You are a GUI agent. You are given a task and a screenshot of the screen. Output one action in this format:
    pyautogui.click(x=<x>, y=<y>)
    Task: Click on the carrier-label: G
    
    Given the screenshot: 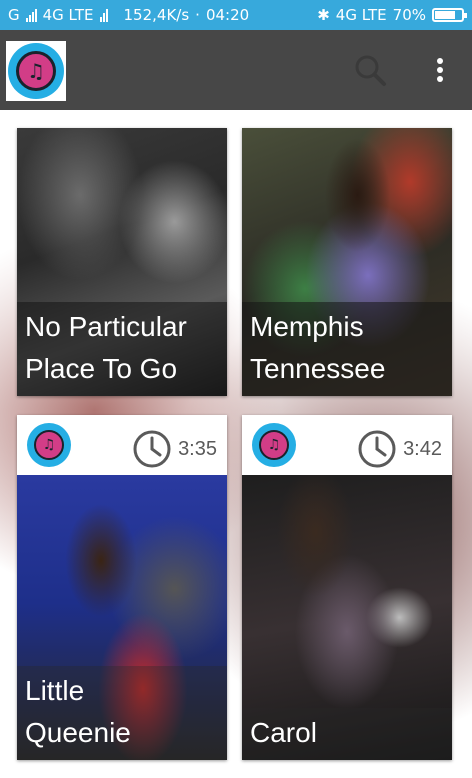 What is the action you would take?
    pyautogui.click(x=14, y=15)
    